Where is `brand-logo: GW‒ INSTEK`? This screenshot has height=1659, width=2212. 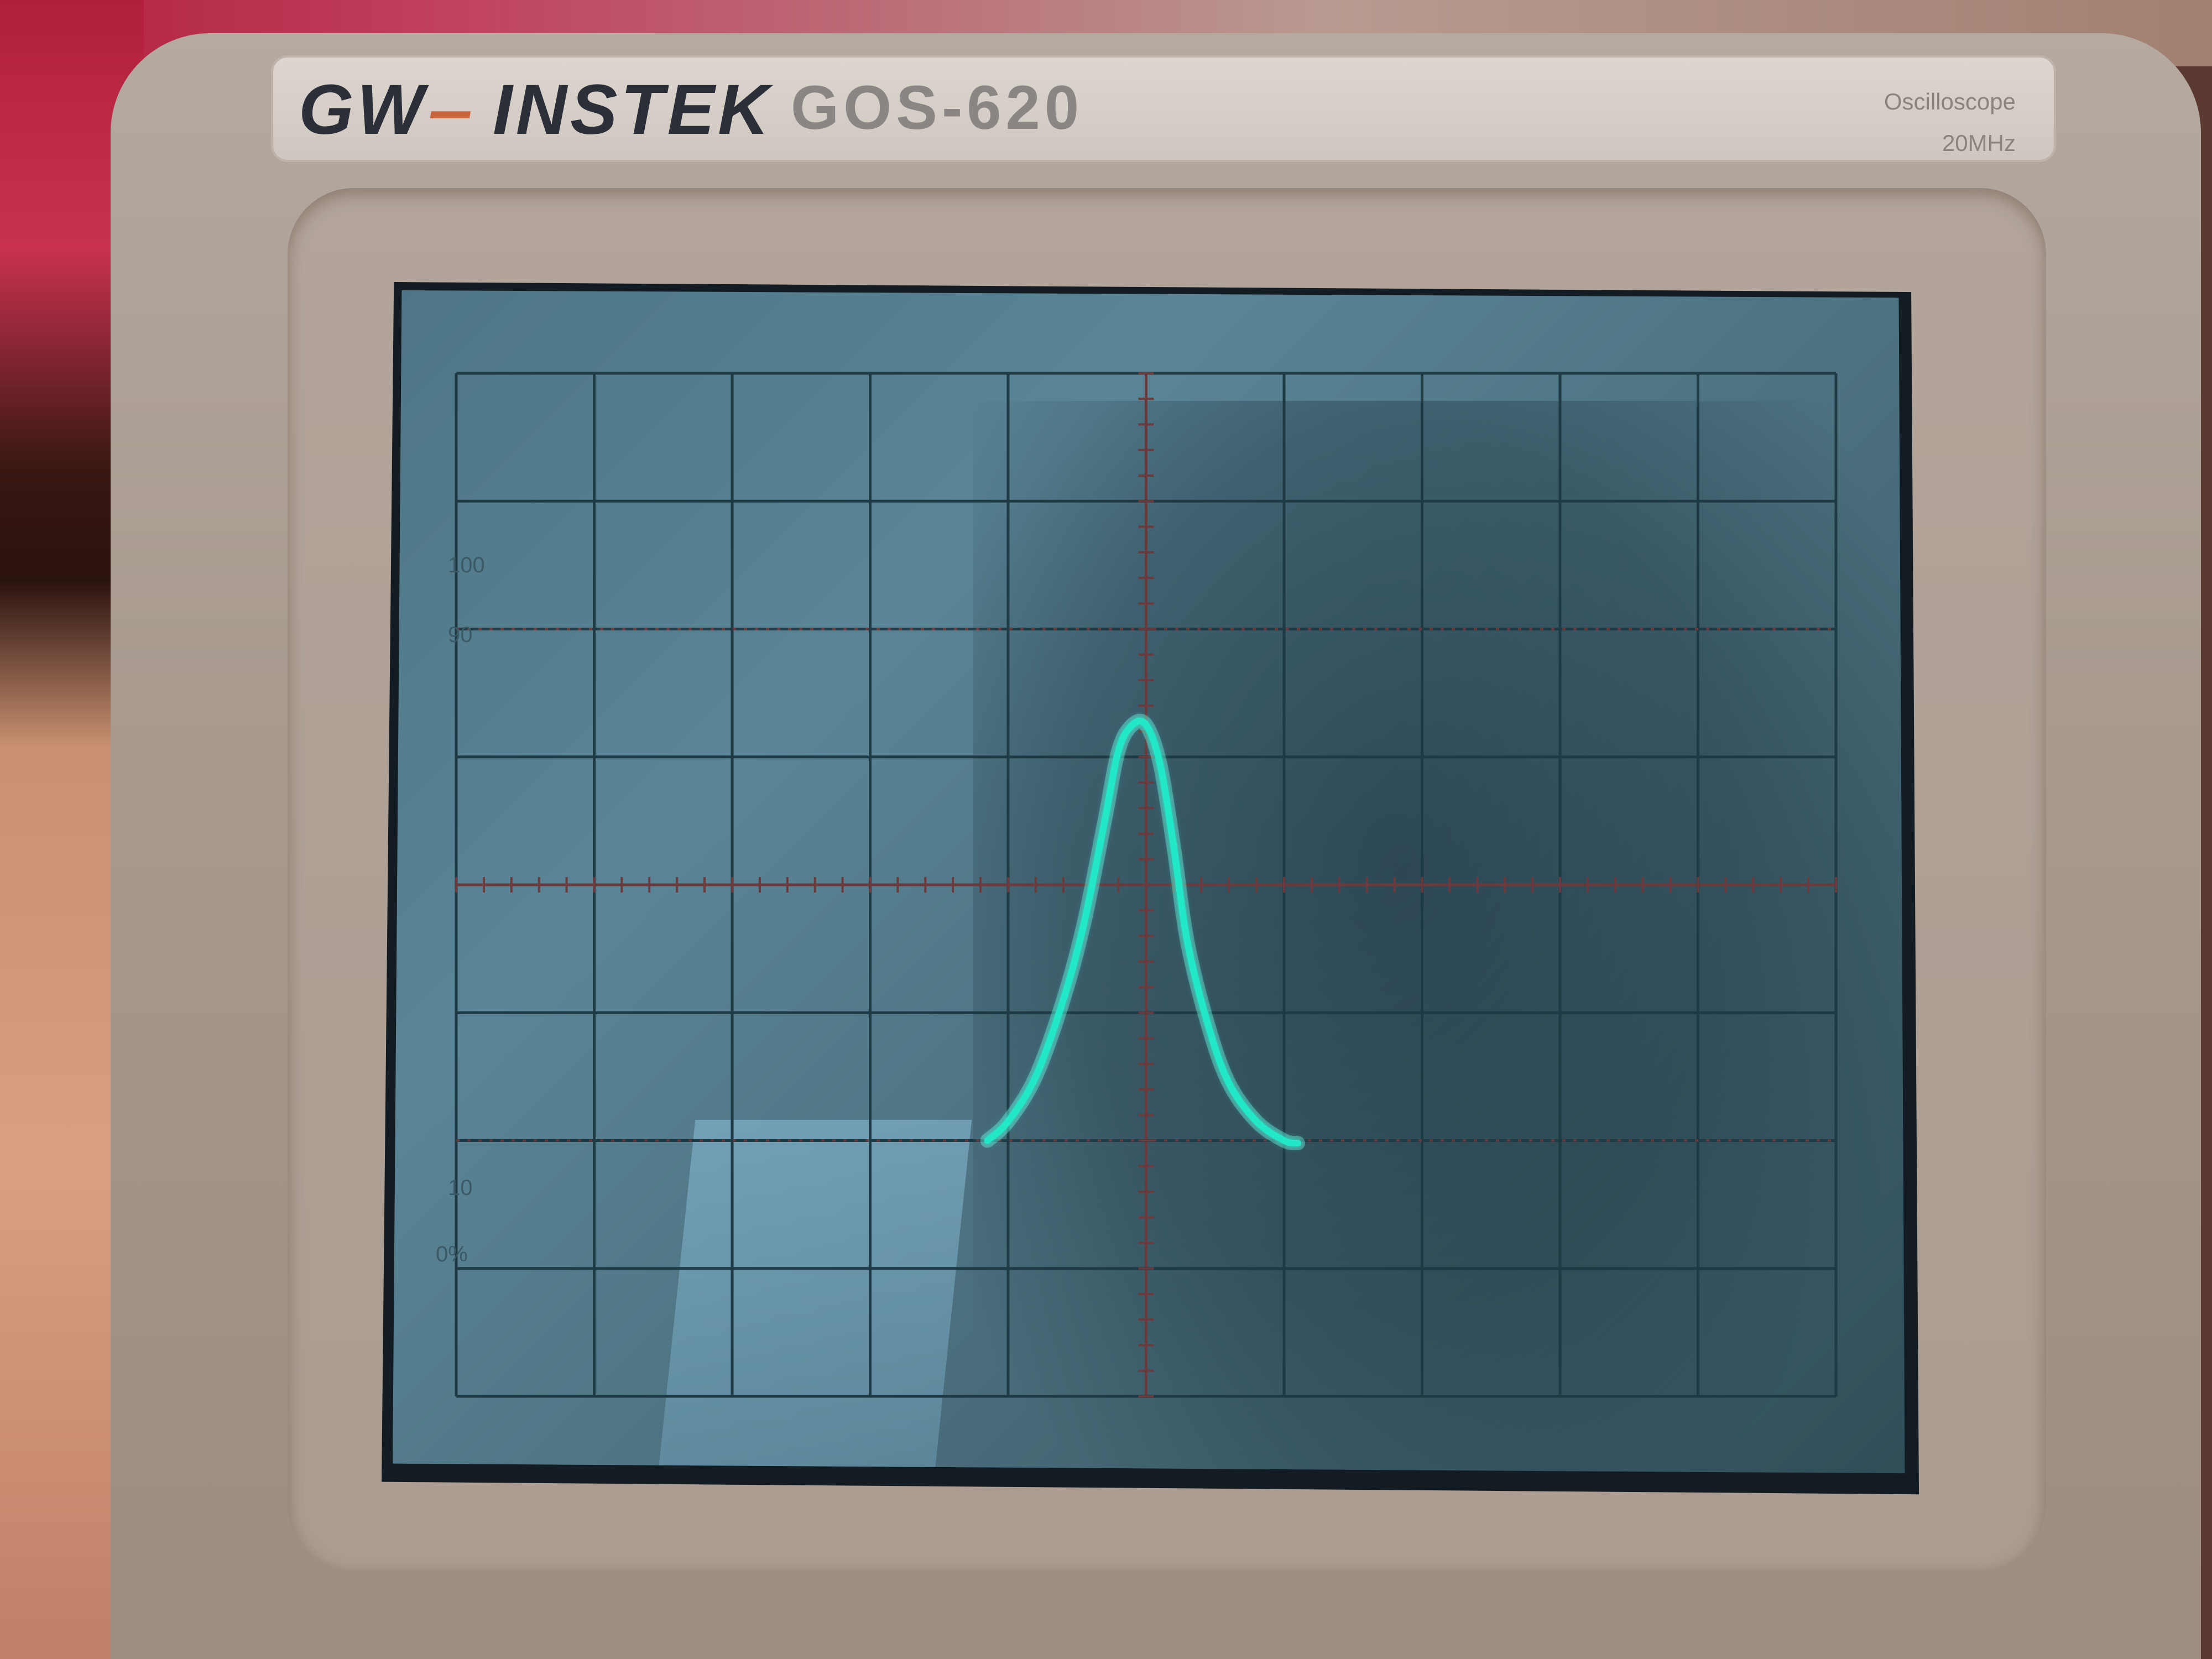
brand-logo: GW‒ INSTEK is located at coordinates (536, 110).